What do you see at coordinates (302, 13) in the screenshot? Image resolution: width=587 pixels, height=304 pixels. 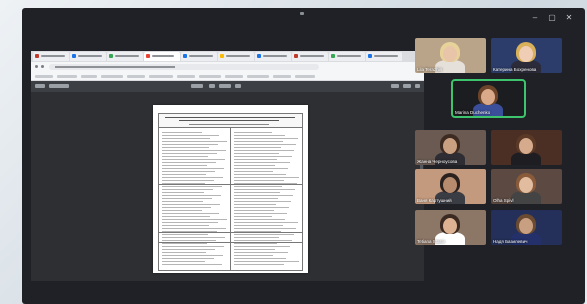 I see `camera-indicator` at bounding box center [302, 13].